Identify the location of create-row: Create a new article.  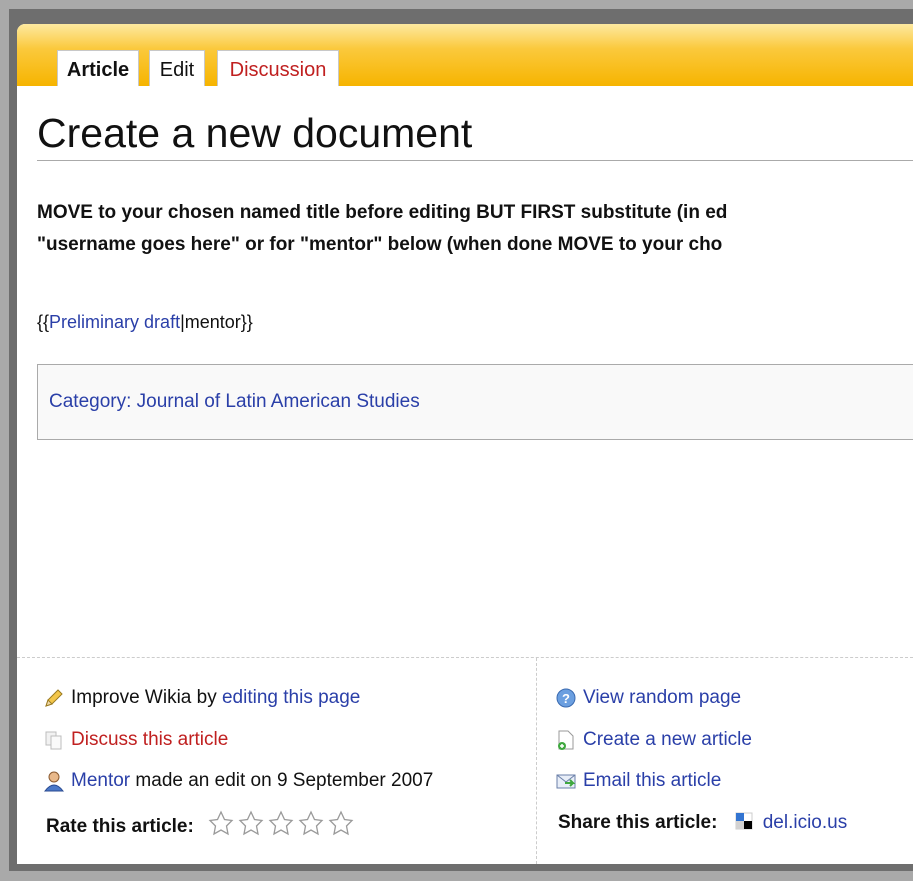
(653, 740).